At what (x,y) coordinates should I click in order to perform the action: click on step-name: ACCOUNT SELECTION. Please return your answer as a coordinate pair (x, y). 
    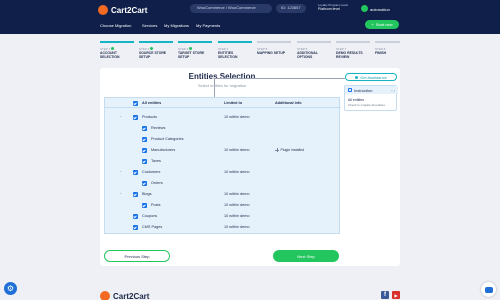
    Looking at the image, I should click on (110, 54).